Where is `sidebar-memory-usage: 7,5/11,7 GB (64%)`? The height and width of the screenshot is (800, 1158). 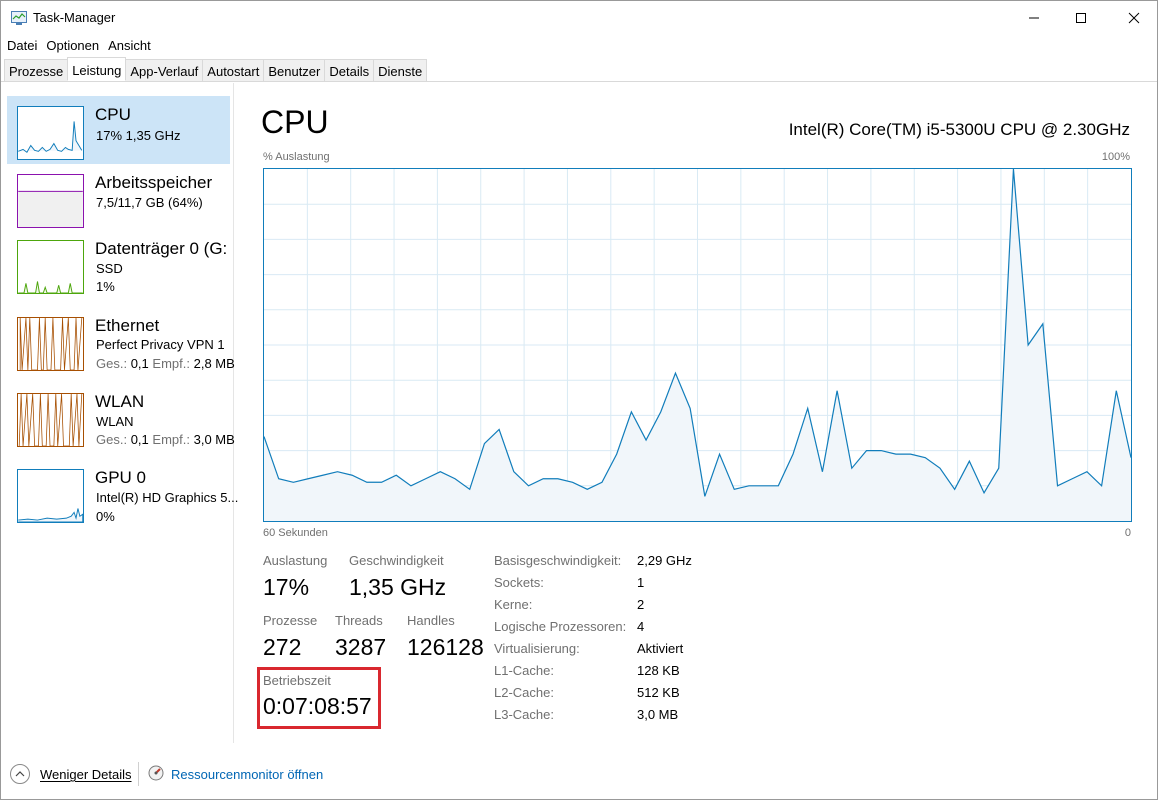
sidebar-memory-usage: 7,5/11,7 GB (64%) is located at coordinates (149, 202).